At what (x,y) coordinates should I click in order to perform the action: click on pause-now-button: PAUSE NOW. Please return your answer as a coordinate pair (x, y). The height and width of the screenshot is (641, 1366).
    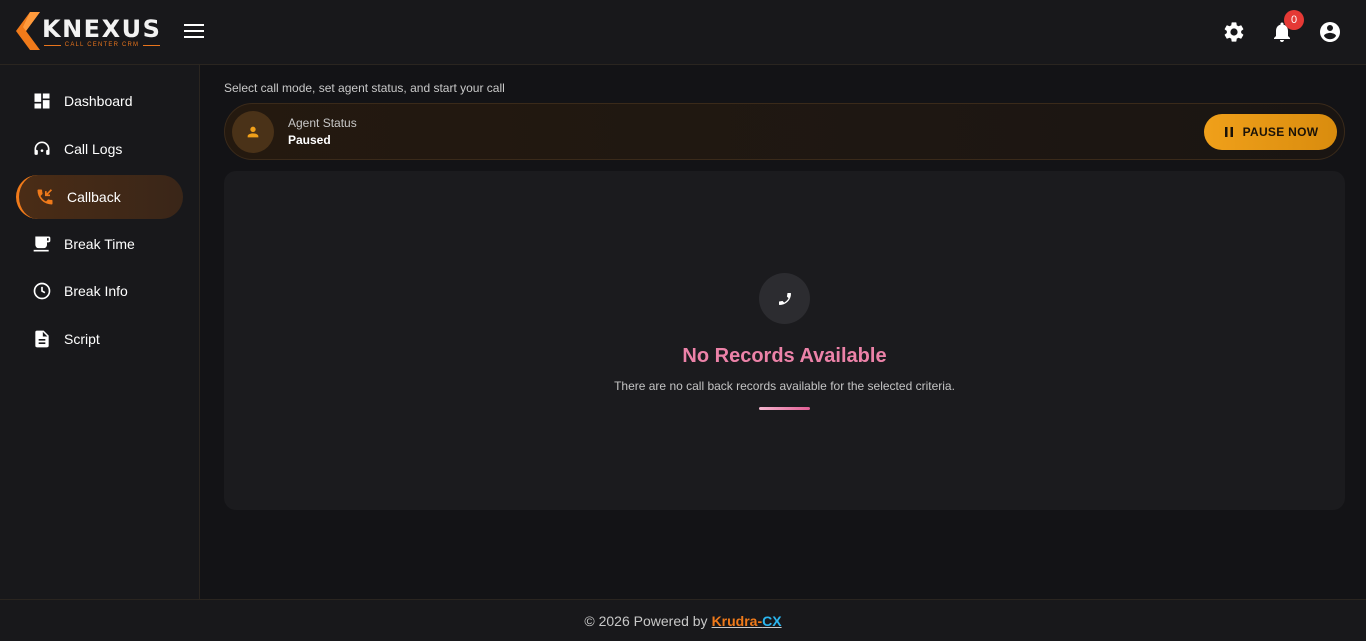
    Looking at the image, I should click on (1270, 132).